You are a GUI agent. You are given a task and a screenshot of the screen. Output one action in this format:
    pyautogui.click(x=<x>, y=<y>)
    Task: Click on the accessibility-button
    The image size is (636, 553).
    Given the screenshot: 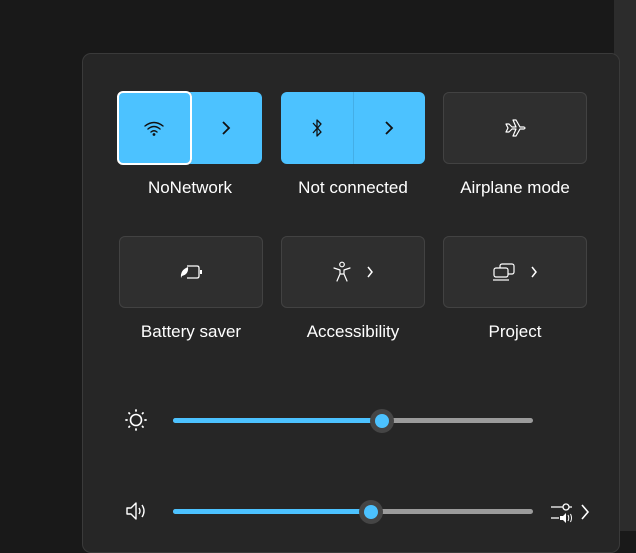 What is the action you would take?
    pyautogui.click(x=353, y=272)
    